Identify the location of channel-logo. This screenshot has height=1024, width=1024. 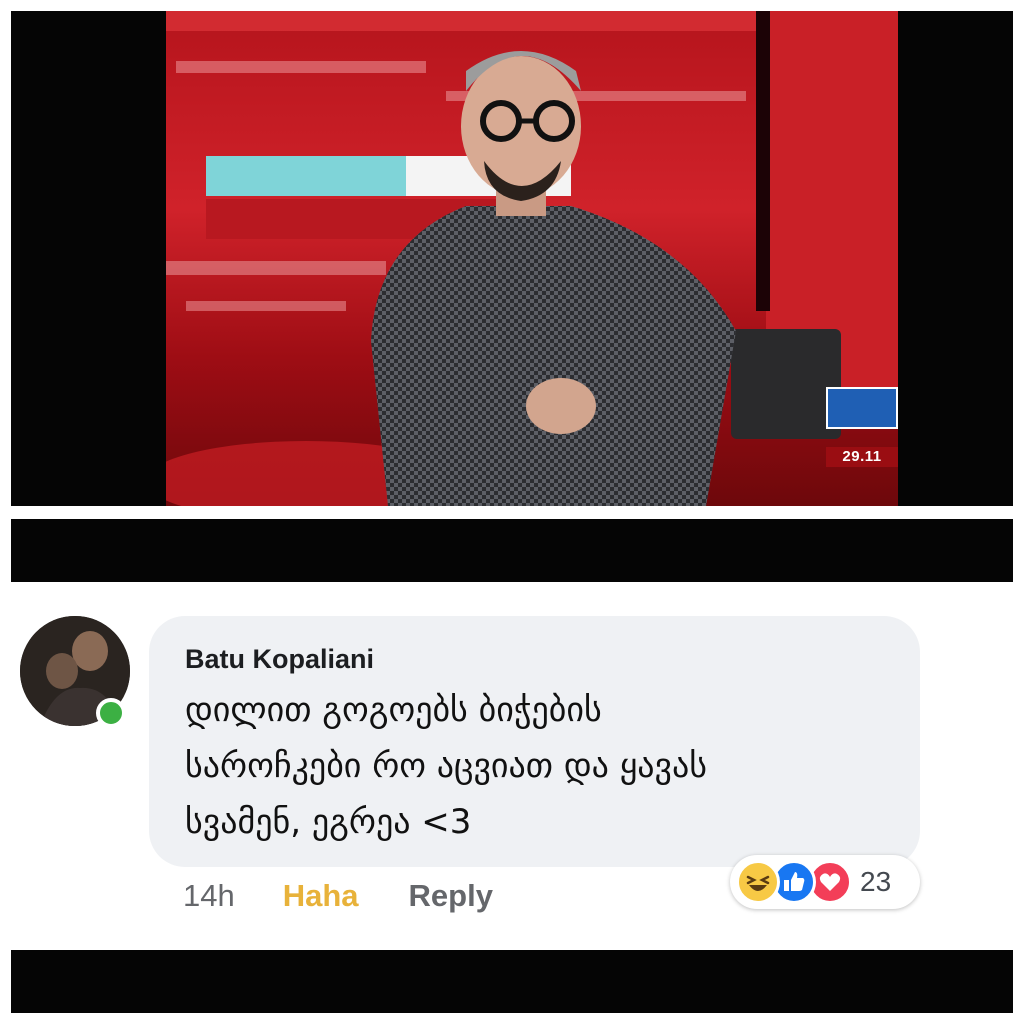
(862, 408).